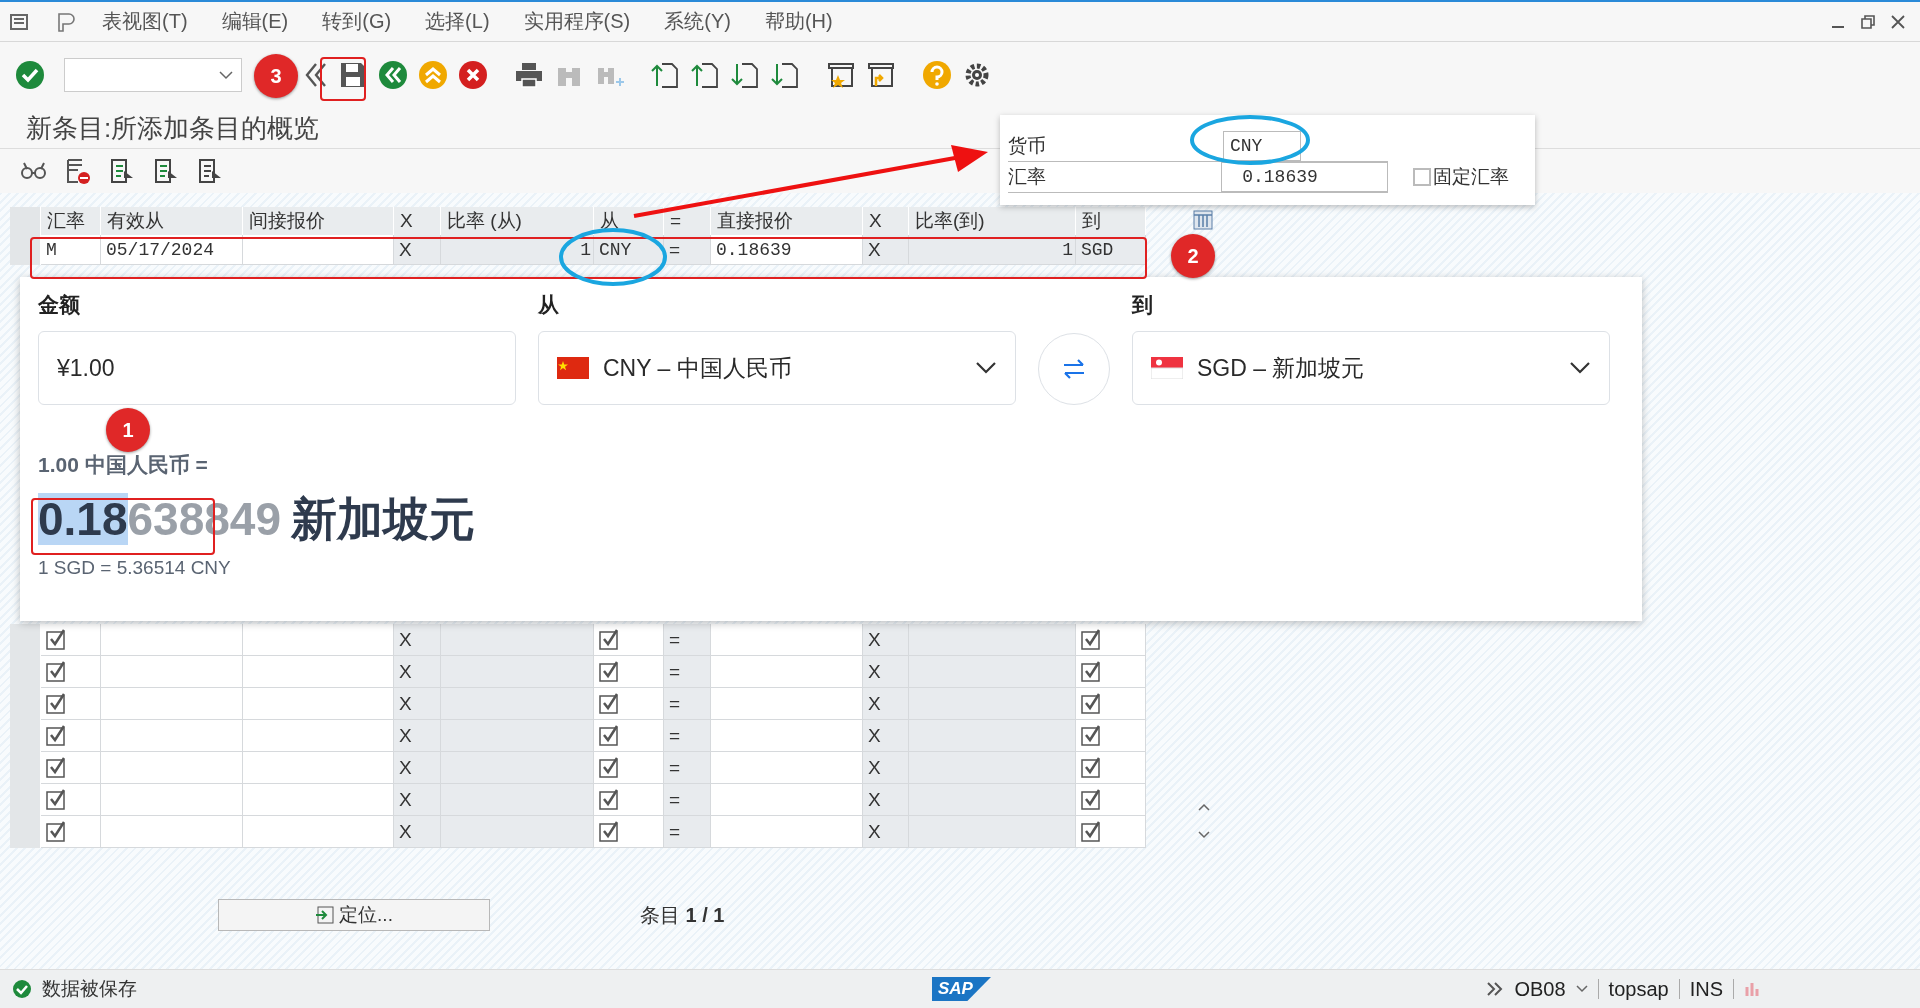  What do you see at coordinates (89, 989) in the screenshot?
I see `status-message: 数据被保存` at bounding box center [89, 989].